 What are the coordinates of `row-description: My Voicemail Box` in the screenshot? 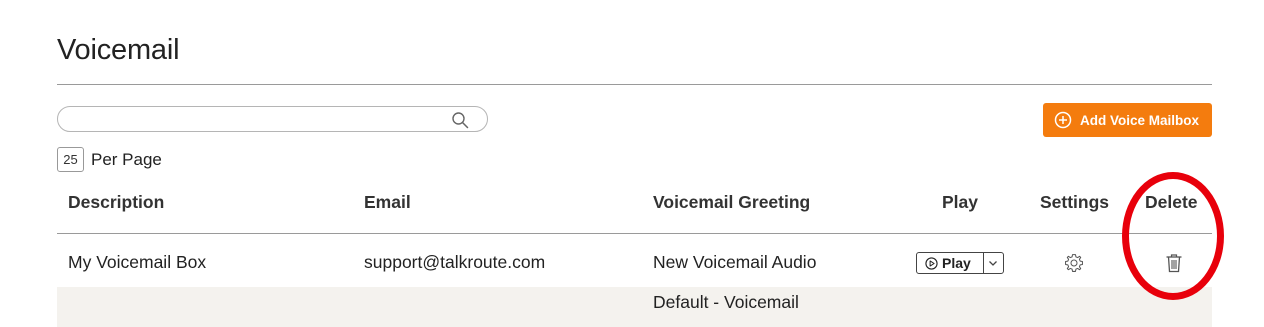 It's located at (137, 262).